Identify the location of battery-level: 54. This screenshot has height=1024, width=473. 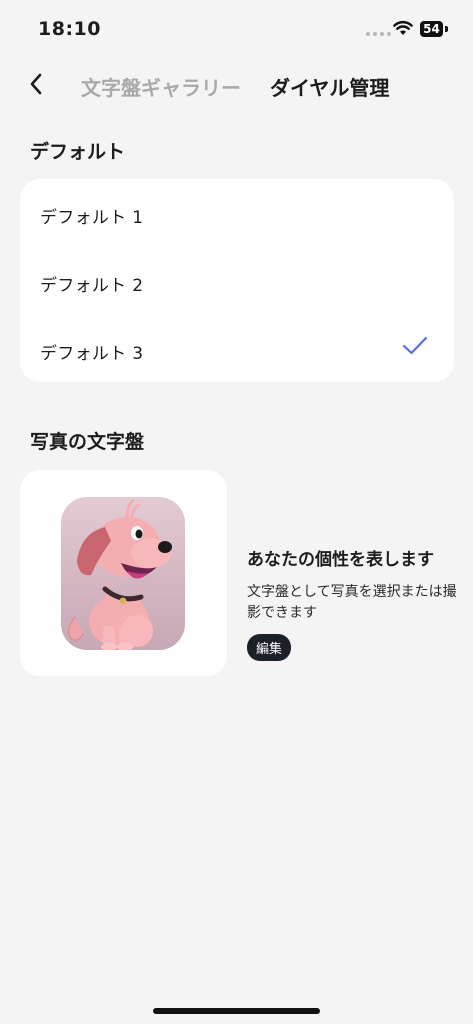
(431, 29).